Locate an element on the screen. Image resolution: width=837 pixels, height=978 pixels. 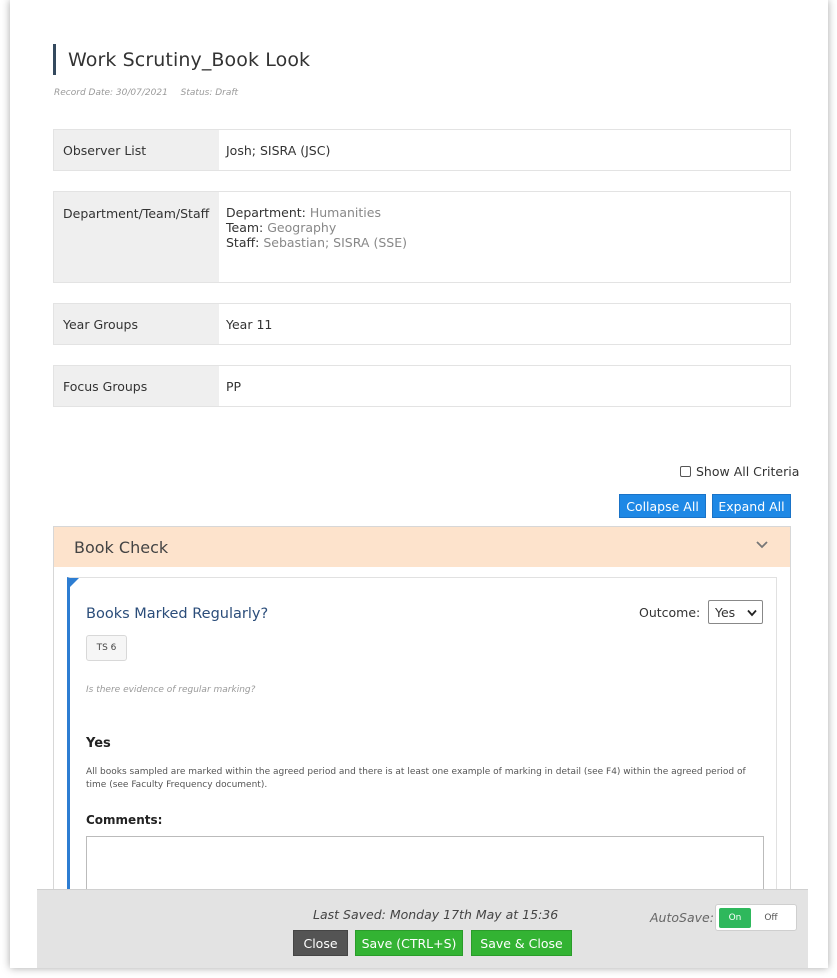
record-meta: Record Date: 30/07/2021 Status: Draft is located at coordinates (151, 93).